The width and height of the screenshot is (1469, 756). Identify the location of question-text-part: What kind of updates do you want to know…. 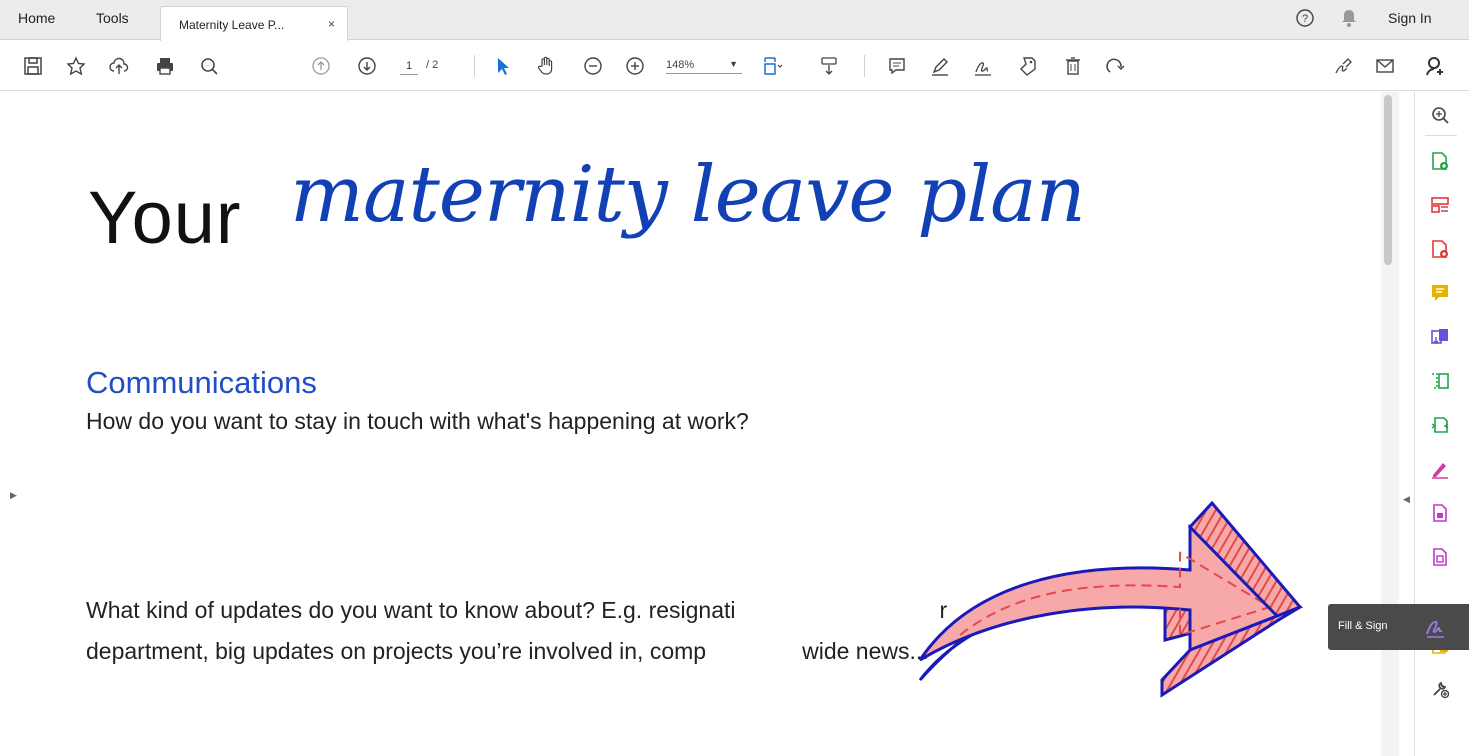
(411, 610).